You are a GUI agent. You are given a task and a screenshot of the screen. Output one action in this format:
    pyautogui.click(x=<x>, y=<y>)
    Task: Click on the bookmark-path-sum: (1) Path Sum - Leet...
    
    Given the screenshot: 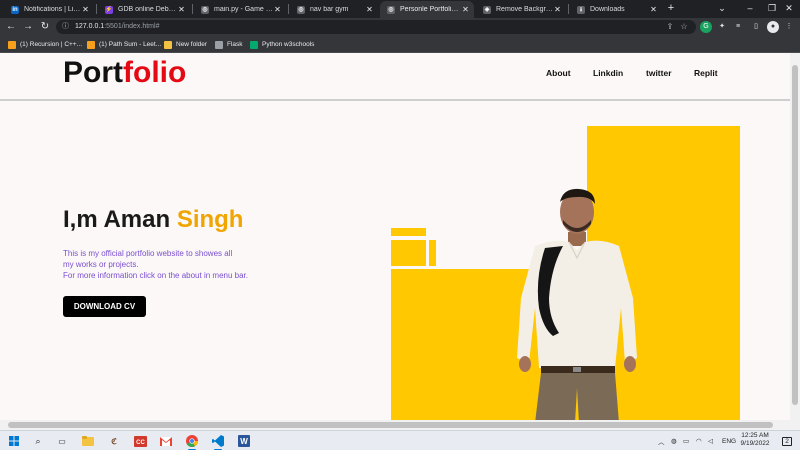 What is the action you would take?
    pyautogui.click(x=124, y=44)
    